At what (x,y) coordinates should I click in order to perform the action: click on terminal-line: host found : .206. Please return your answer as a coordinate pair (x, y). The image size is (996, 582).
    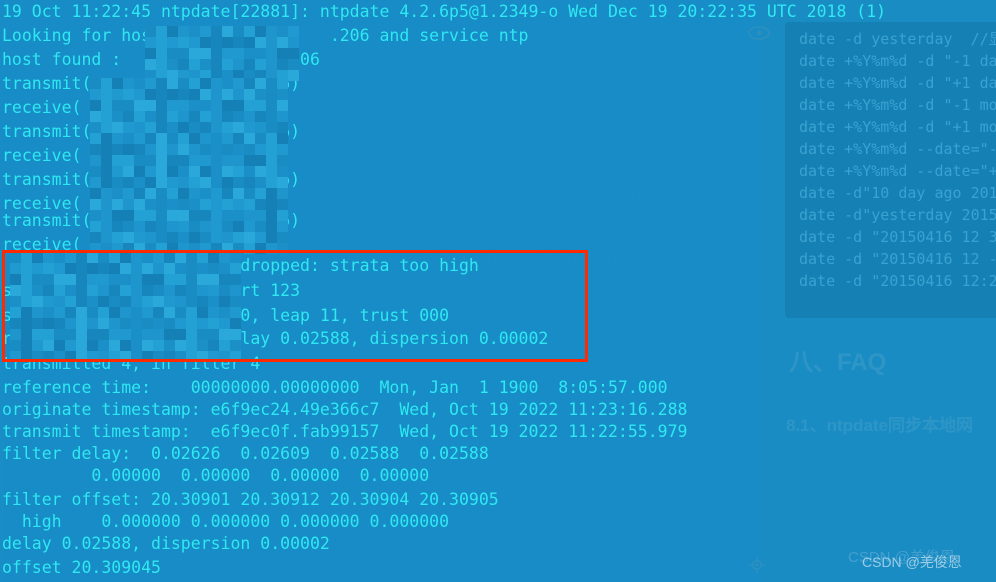
    Looking at the image, I should click on (161, 59).